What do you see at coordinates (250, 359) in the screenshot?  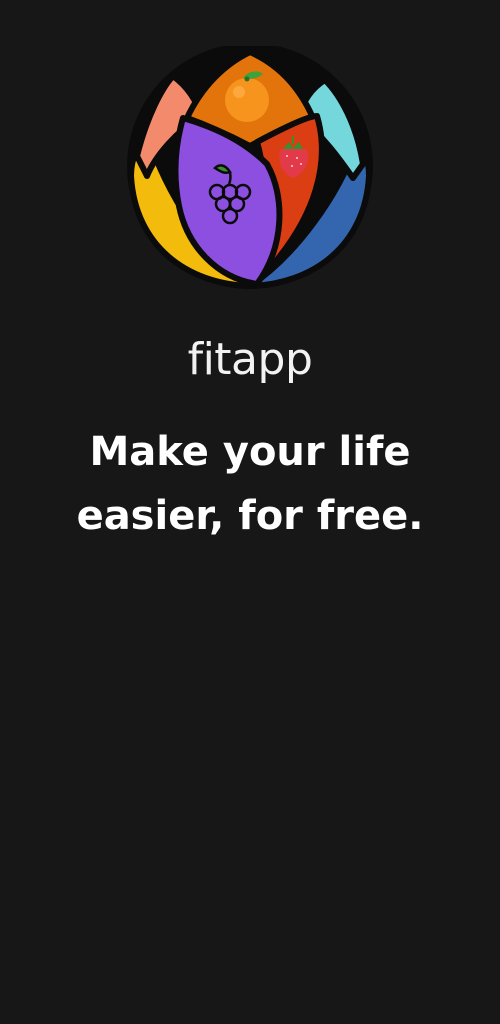 I see `app-name: fitapp` at bounding box center [250, 359].